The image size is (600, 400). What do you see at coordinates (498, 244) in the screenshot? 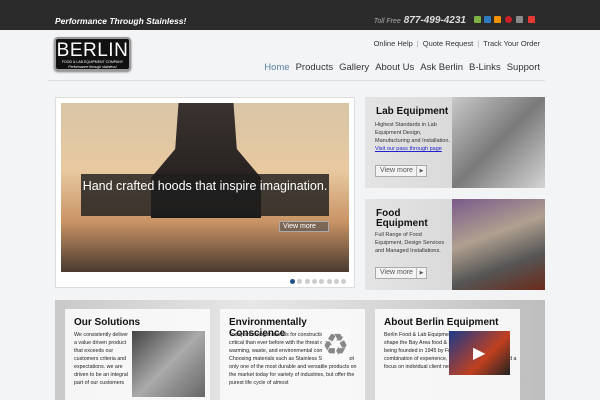
I see `sink-image` at bounding box center [498, 244].